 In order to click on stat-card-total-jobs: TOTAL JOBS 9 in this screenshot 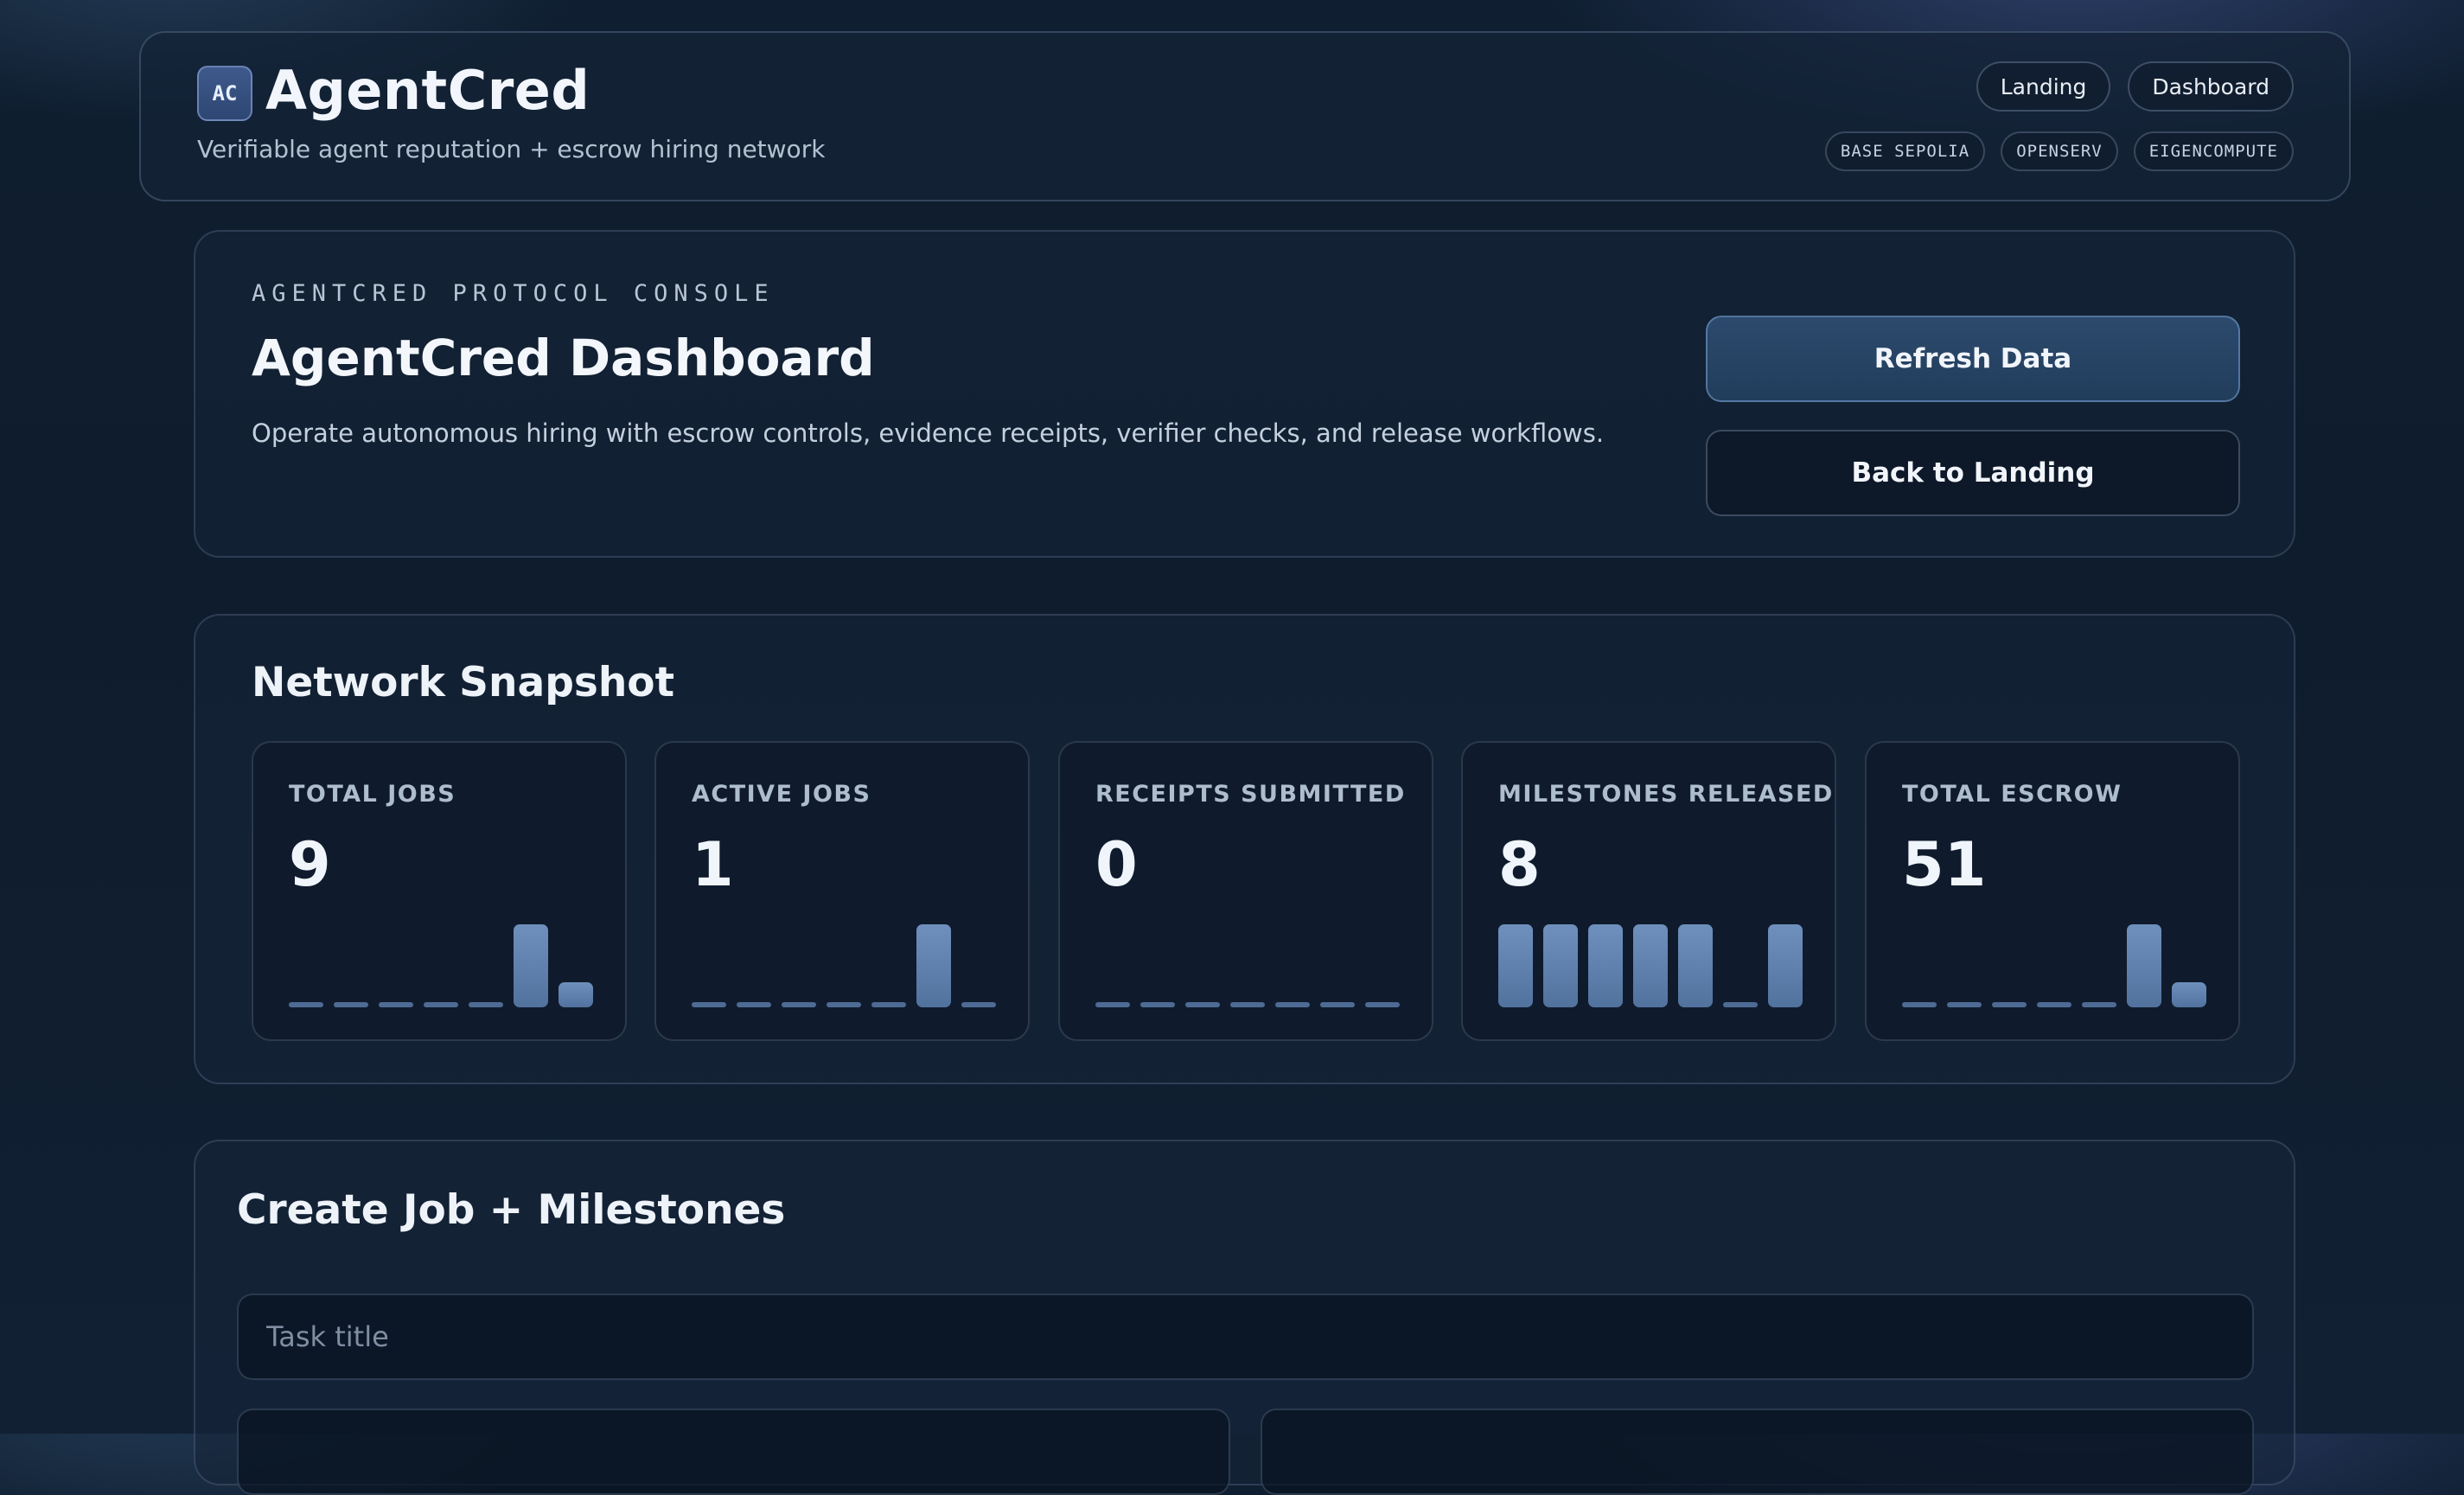, I will do `click(439, 891)`.